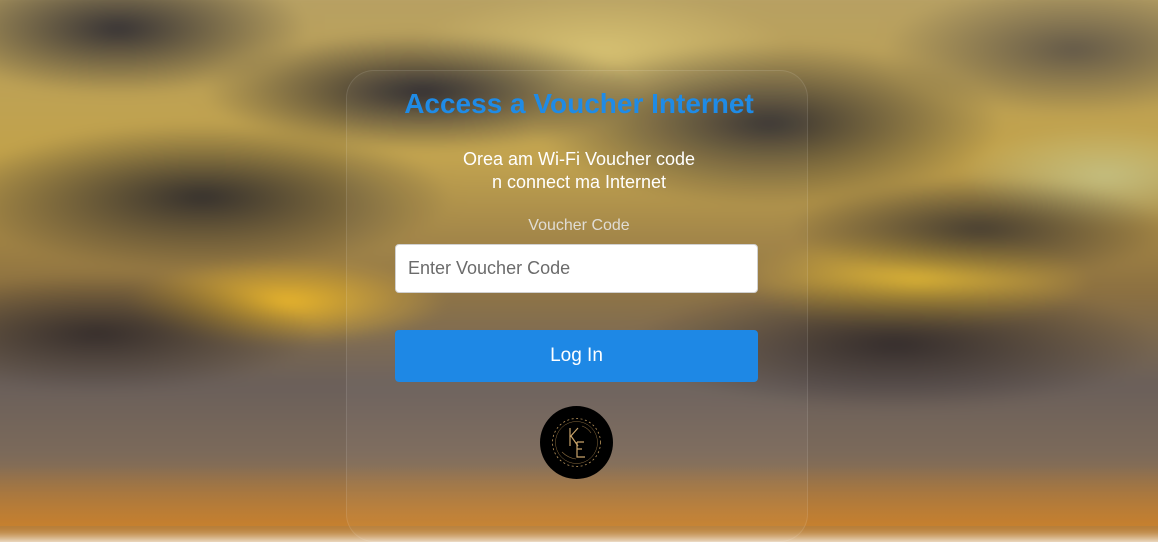 Image resolution: width=1158 pixels, height=542 pixels. I want to click on logo-emblem-icon, so click(576, 442).